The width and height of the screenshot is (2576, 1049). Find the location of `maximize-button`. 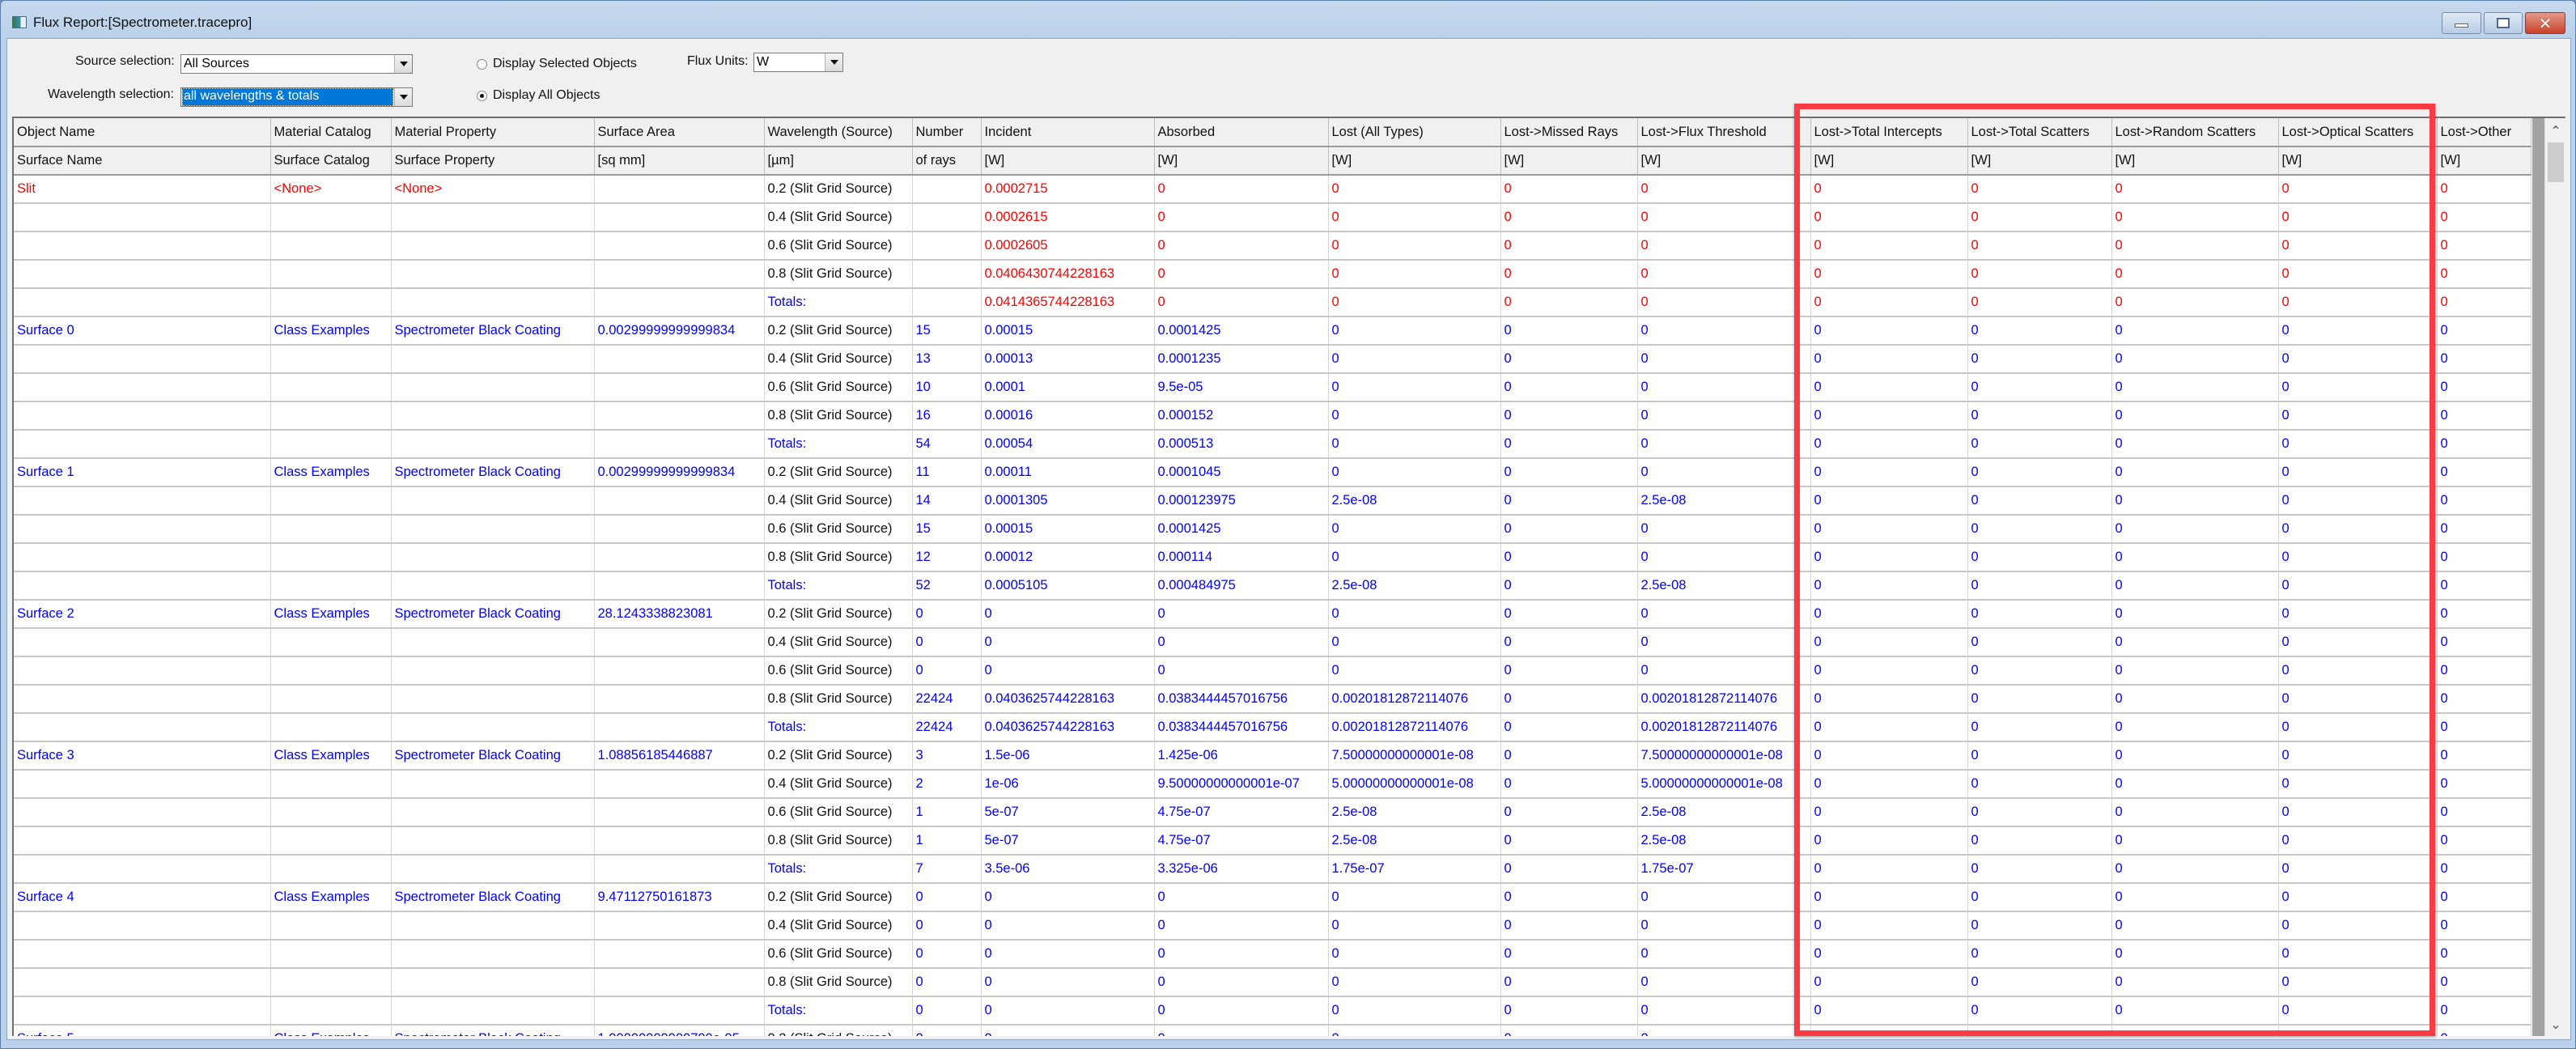

maximize-button is located at coordinates (2503, 23).